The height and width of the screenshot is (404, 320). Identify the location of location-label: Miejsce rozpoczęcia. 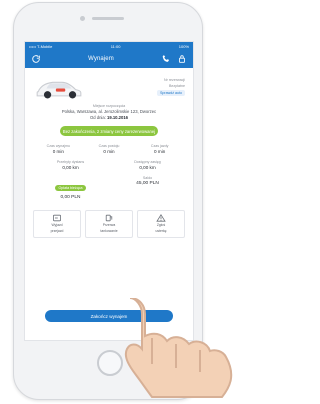
(109, 106).